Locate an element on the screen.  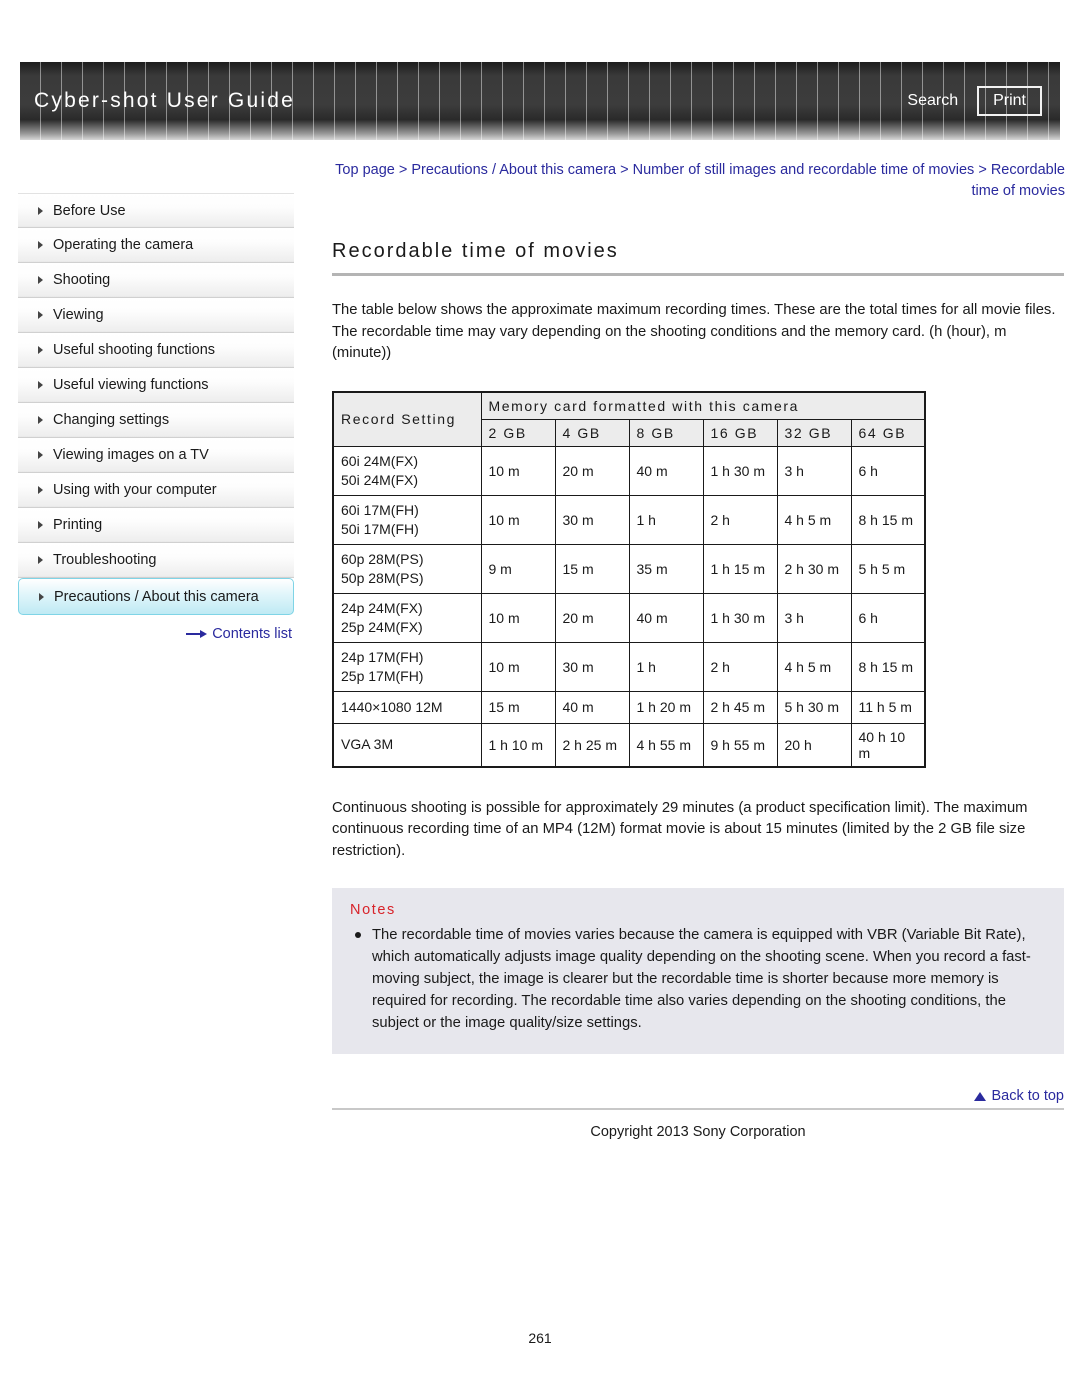
sidebar-item-label: Operating the camera is located at coordinates (123, 245).